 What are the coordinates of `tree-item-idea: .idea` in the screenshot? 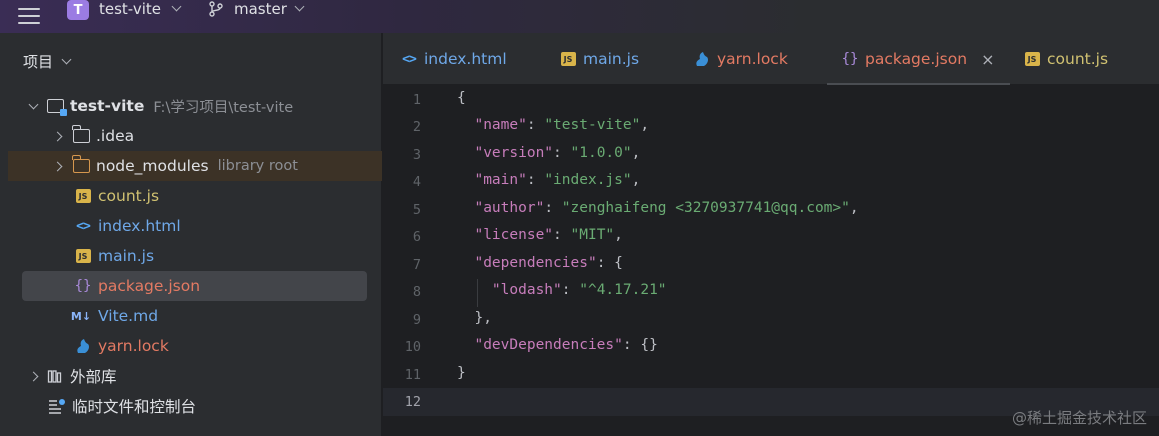 It's located at (195, 136).